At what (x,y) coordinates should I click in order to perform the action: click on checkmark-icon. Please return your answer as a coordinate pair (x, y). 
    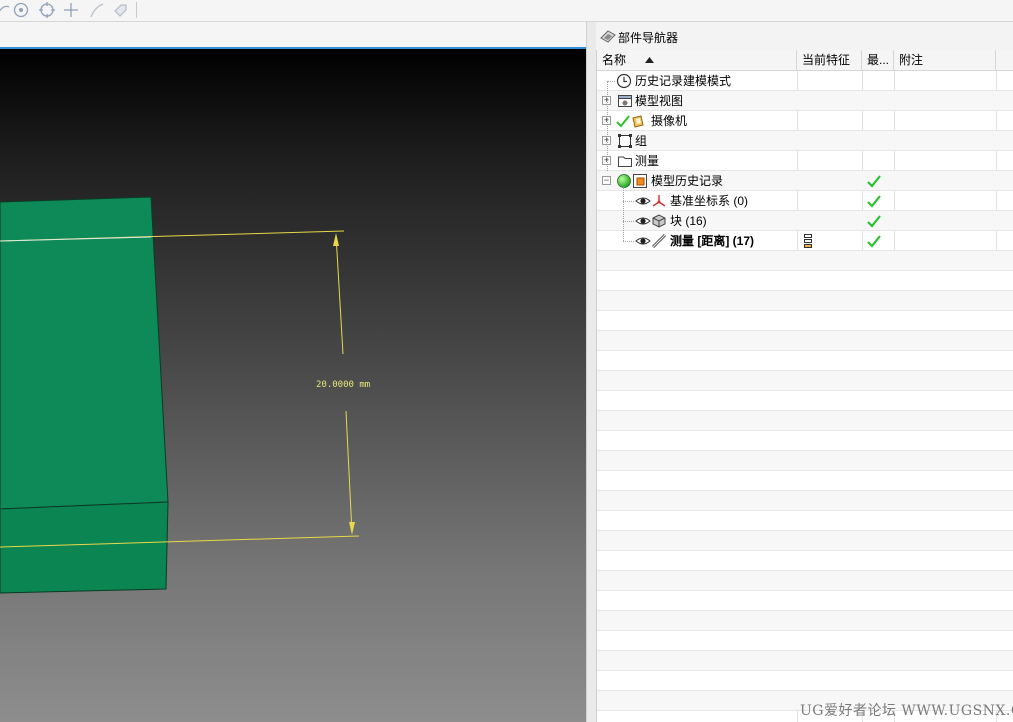
    Looking at the image, I should click on (623, 121).